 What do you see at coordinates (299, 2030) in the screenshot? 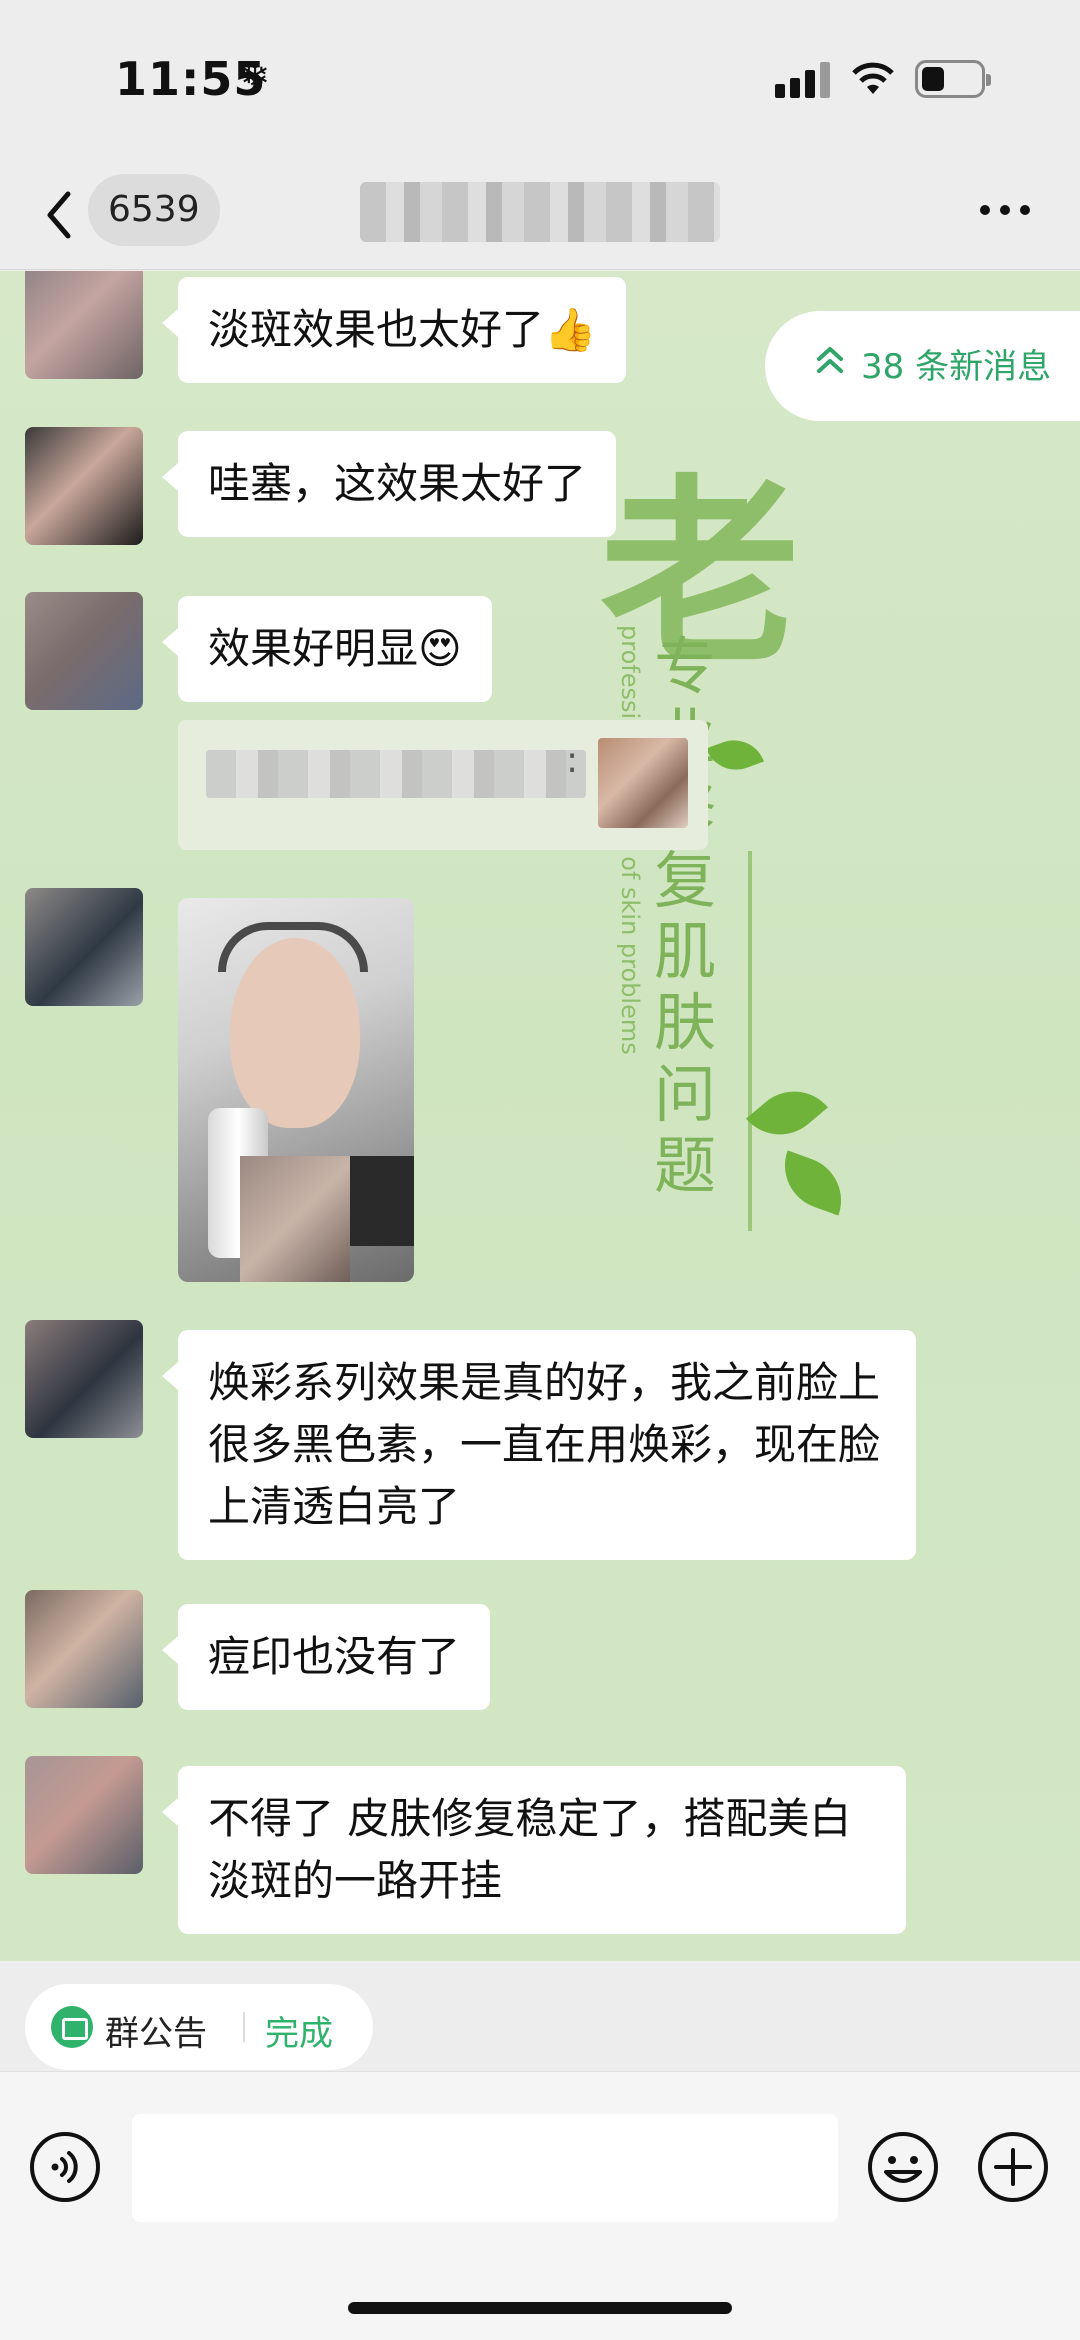
I see `done-button: 完成` at bounding box center [299, 2030].